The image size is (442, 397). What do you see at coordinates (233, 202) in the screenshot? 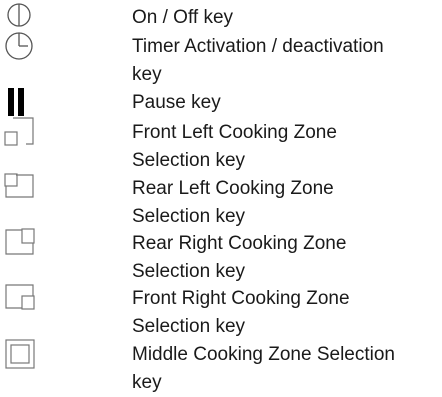
I see `legend-label-rear-left: Rear Left Cooking Zone Selection key` at bounding box center [233, 202].